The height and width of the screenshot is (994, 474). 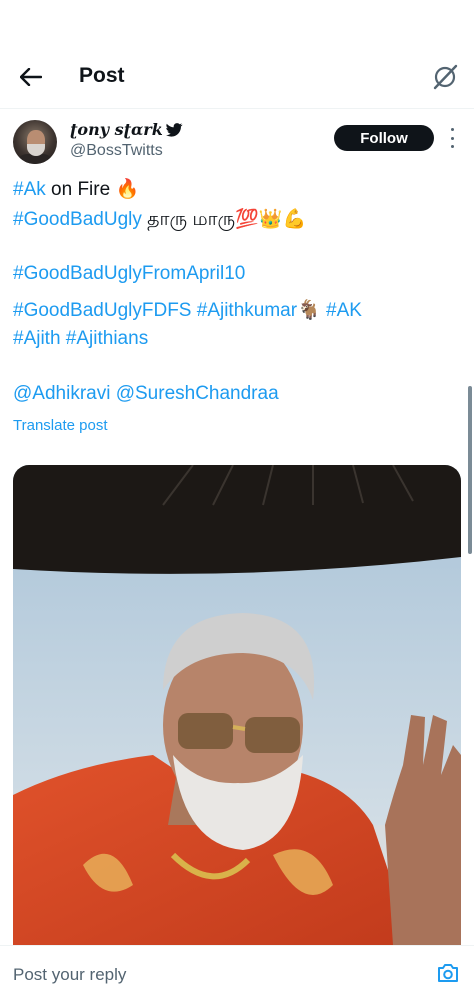 I want to click on back-arrow-icon, so click(x=31, y=77).